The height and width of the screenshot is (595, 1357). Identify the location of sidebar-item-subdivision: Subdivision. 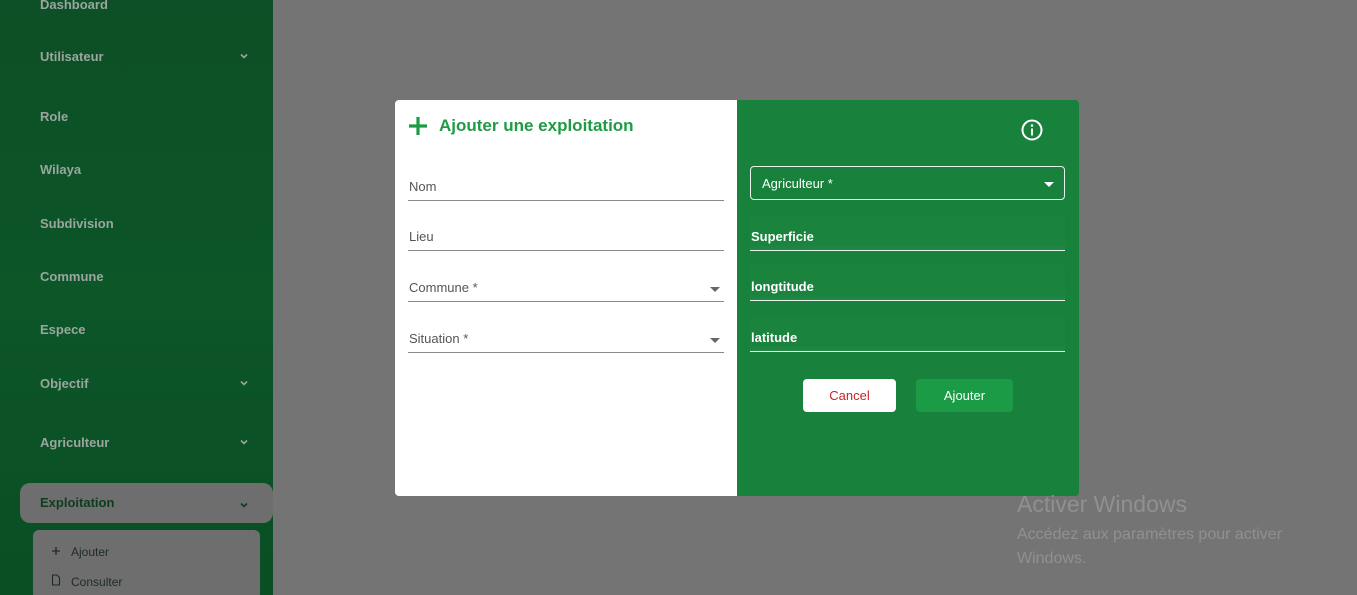
(147, 224).